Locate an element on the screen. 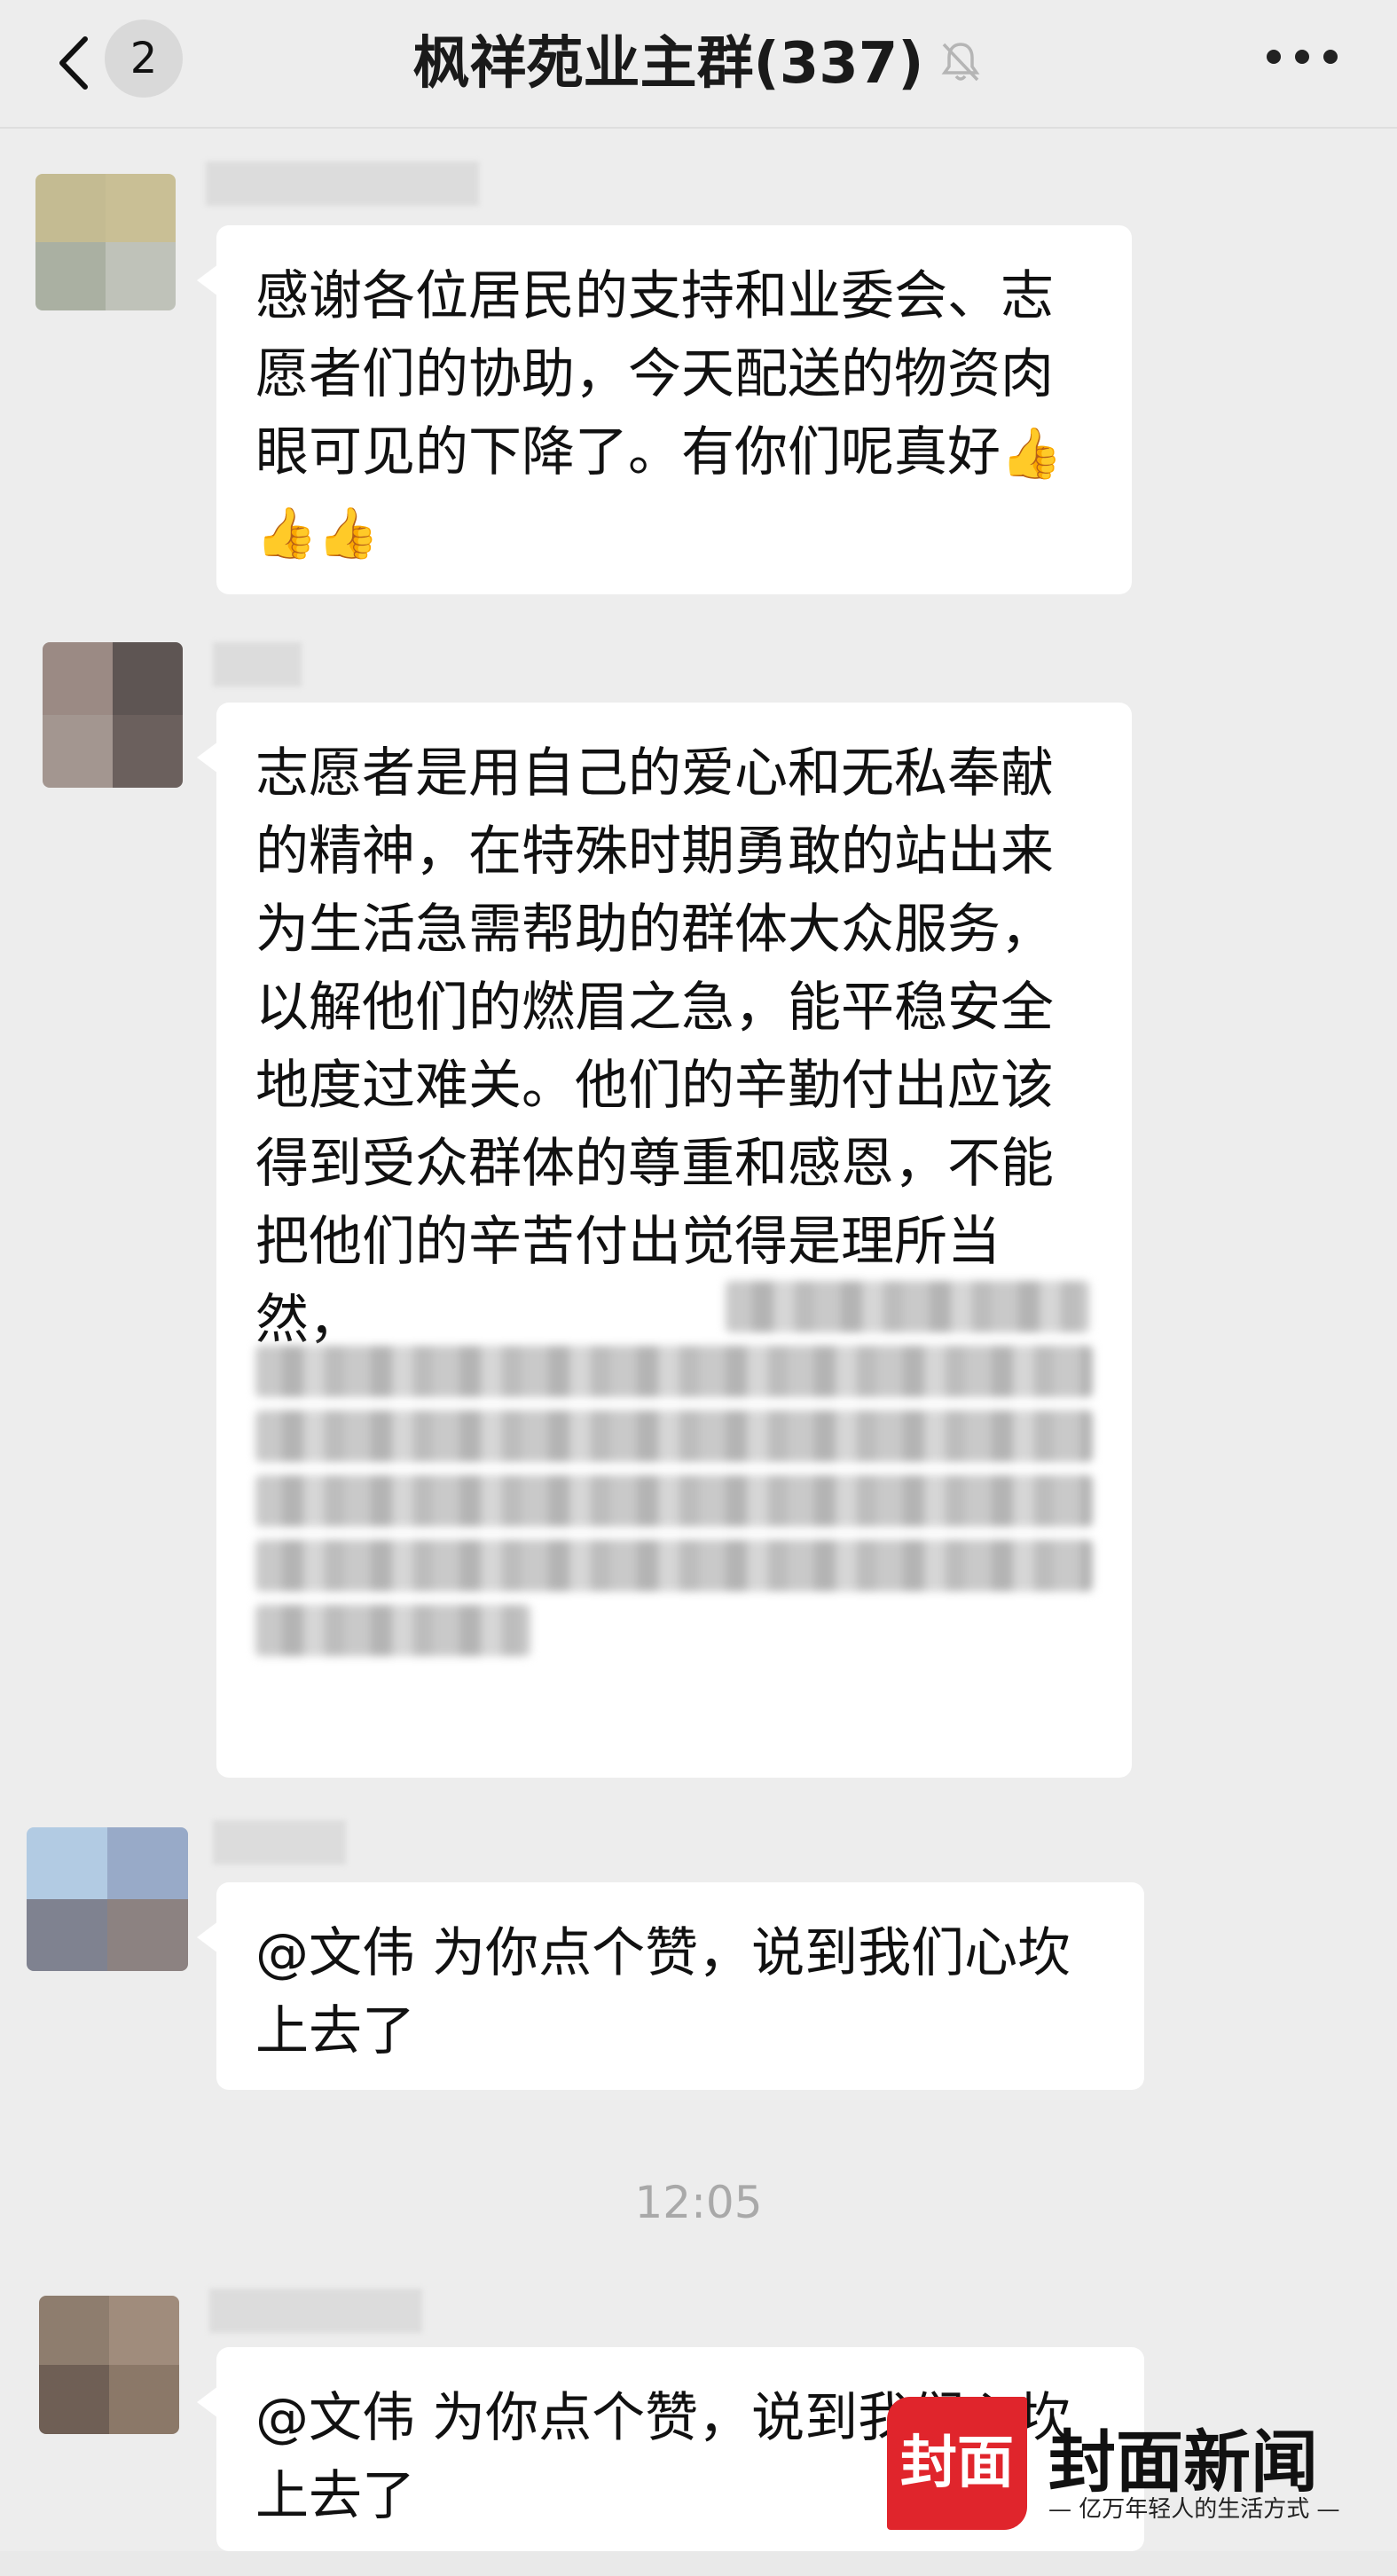  logo-badge: 封面 is located at coordinates (957, 2463).